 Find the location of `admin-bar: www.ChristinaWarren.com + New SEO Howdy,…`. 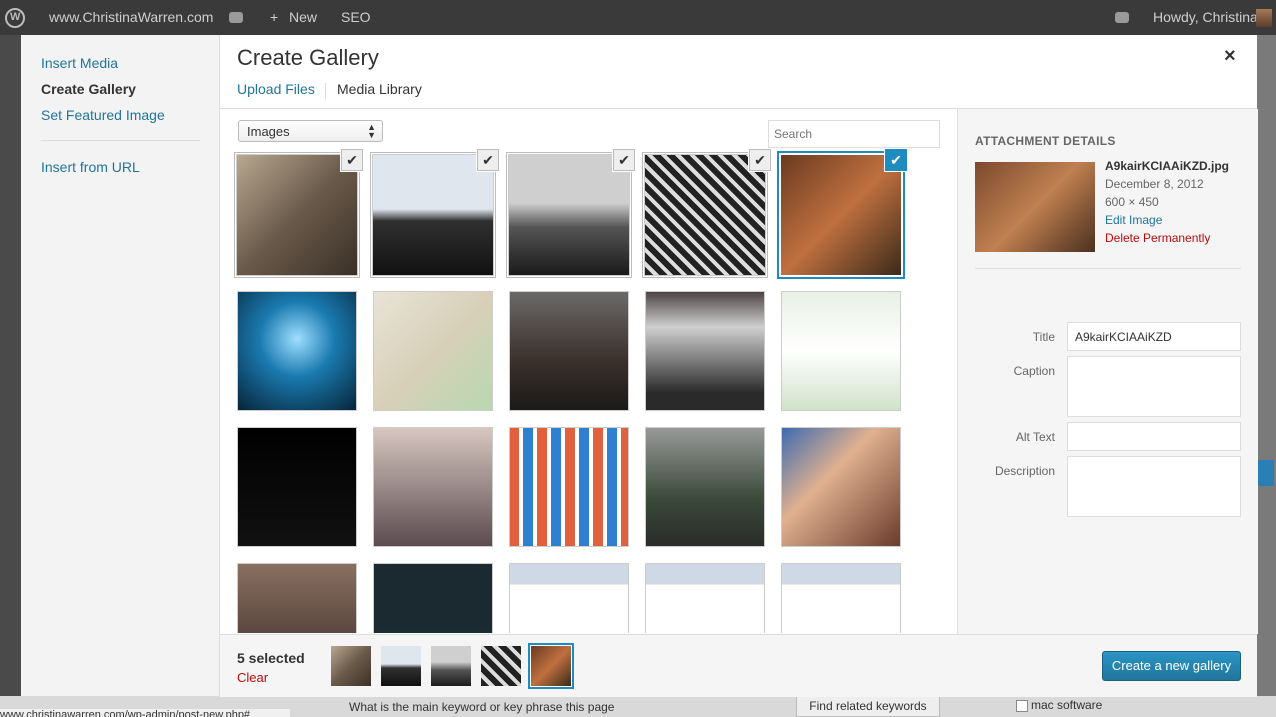

admin-bar: www.ChristinaWarren.com + New SEO Howdy,… is located at coordinates (638, 17).